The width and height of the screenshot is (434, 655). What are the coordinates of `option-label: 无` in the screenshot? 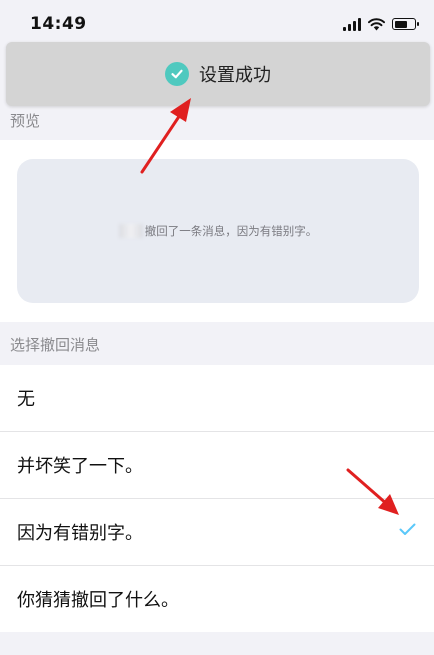 It's located at (26, 399).